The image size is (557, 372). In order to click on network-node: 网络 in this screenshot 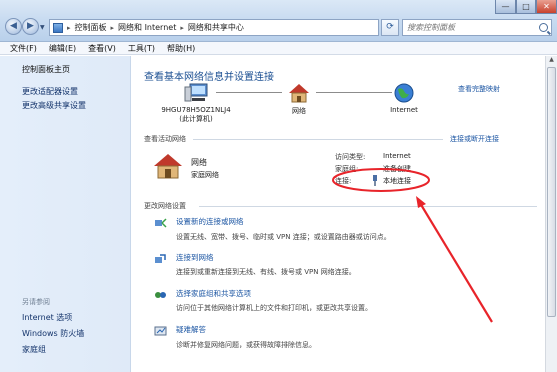, I will do `click(299, 99)`.